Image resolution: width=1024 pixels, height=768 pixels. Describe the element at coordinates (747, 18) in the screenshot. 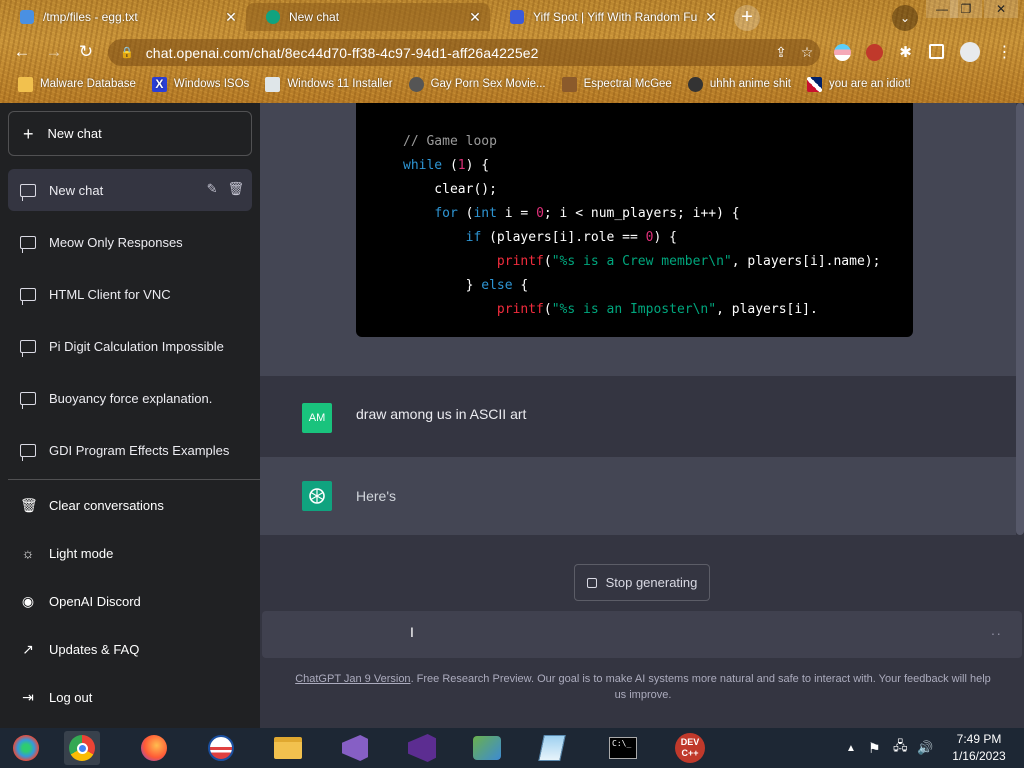

I see `new-tab-button: +` at that location.